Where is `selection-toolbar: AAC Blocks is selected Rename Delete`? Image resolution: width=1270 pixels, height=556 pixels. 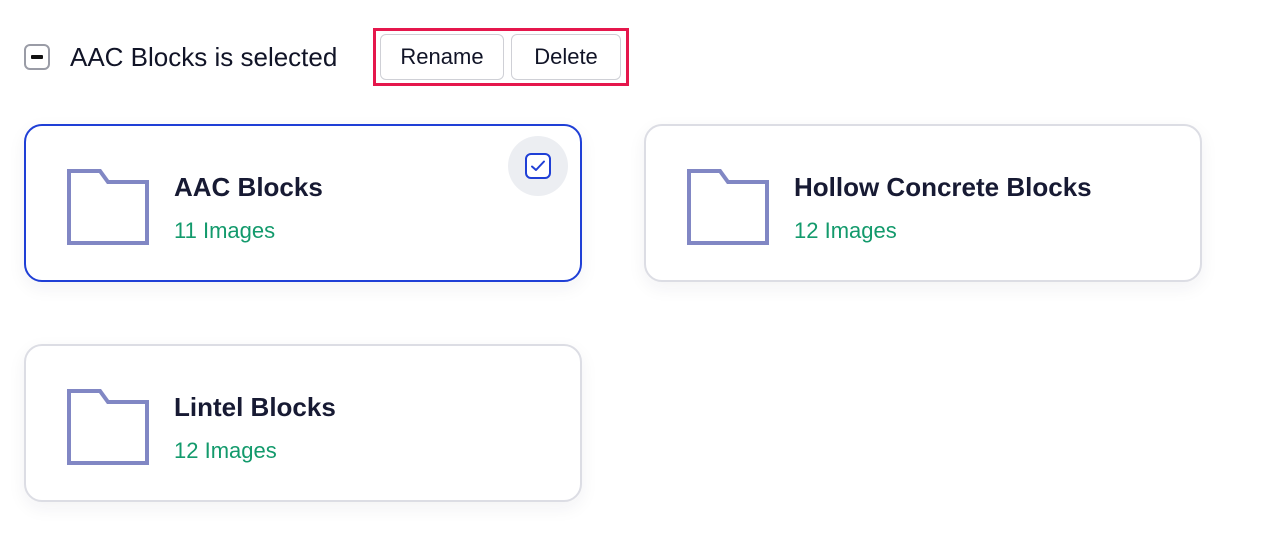
selection-toolbar: AAC Blocks is selected Rename Delete is located at coordinates (326, 57).